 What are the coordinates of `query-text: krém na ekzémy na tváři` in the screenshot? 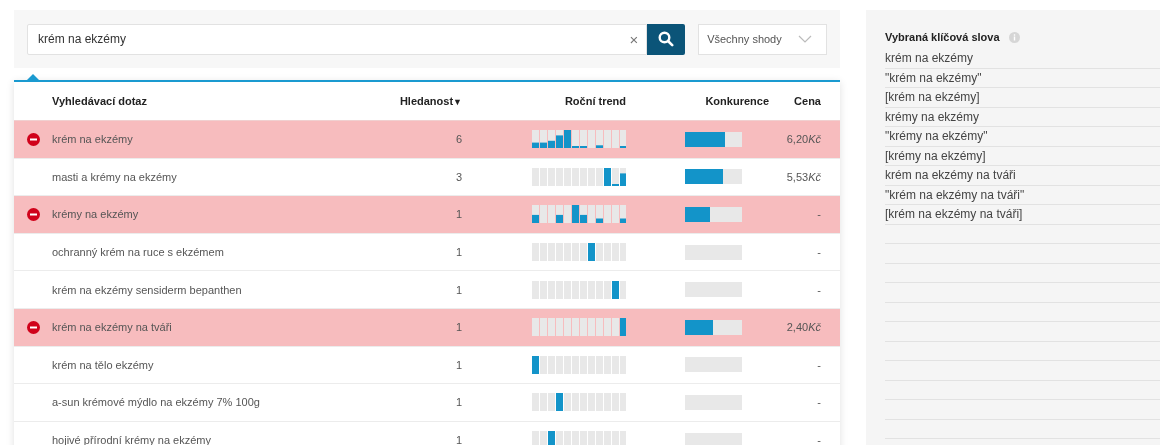 It's located at (112, 327).